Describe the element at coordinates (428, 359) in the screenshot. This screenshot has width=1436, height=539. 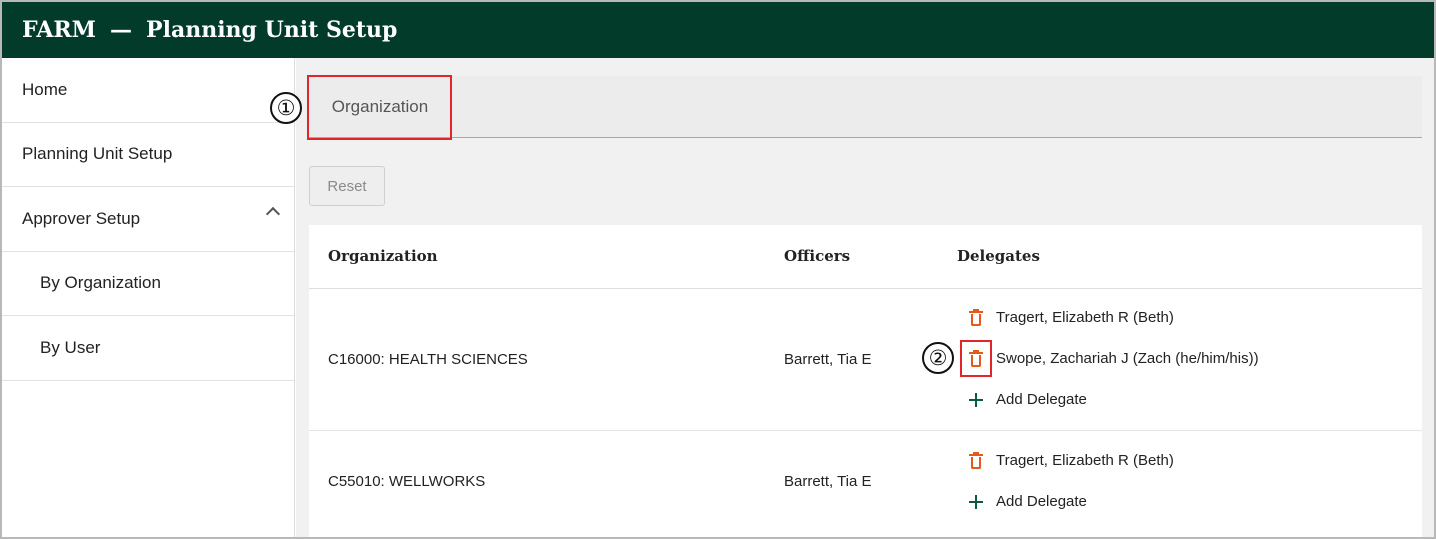
I see `organization-cell: C16000: HEALTH SCIENCES` at that location.